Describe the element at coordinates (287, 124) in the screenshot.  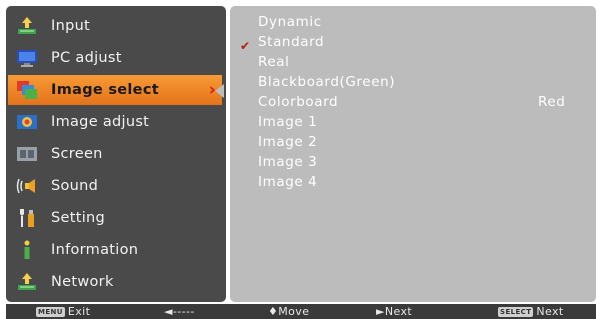
I see `submenu-item-image-1: Image 1` at that location.